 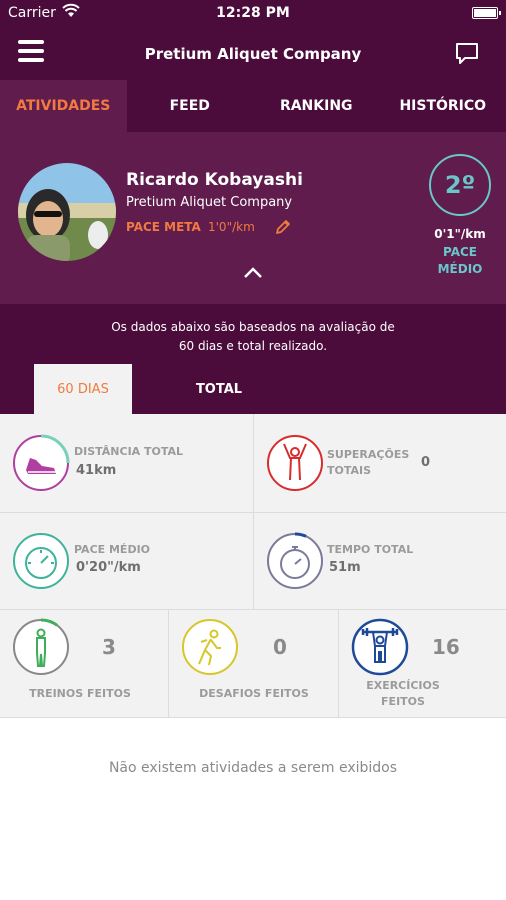 I want to click on stat-desafios-feitos: 0 DESAFIOS FEITOS, so click(x=254, y=664).